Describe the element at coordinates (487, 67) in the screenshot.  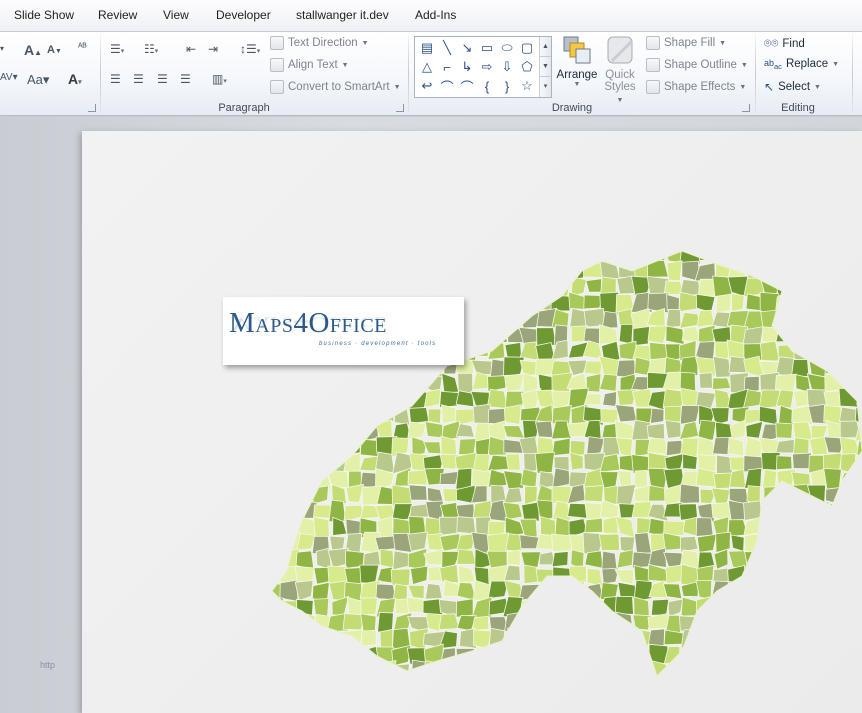
I see `right-arrow-shape: ⇨` at that location.